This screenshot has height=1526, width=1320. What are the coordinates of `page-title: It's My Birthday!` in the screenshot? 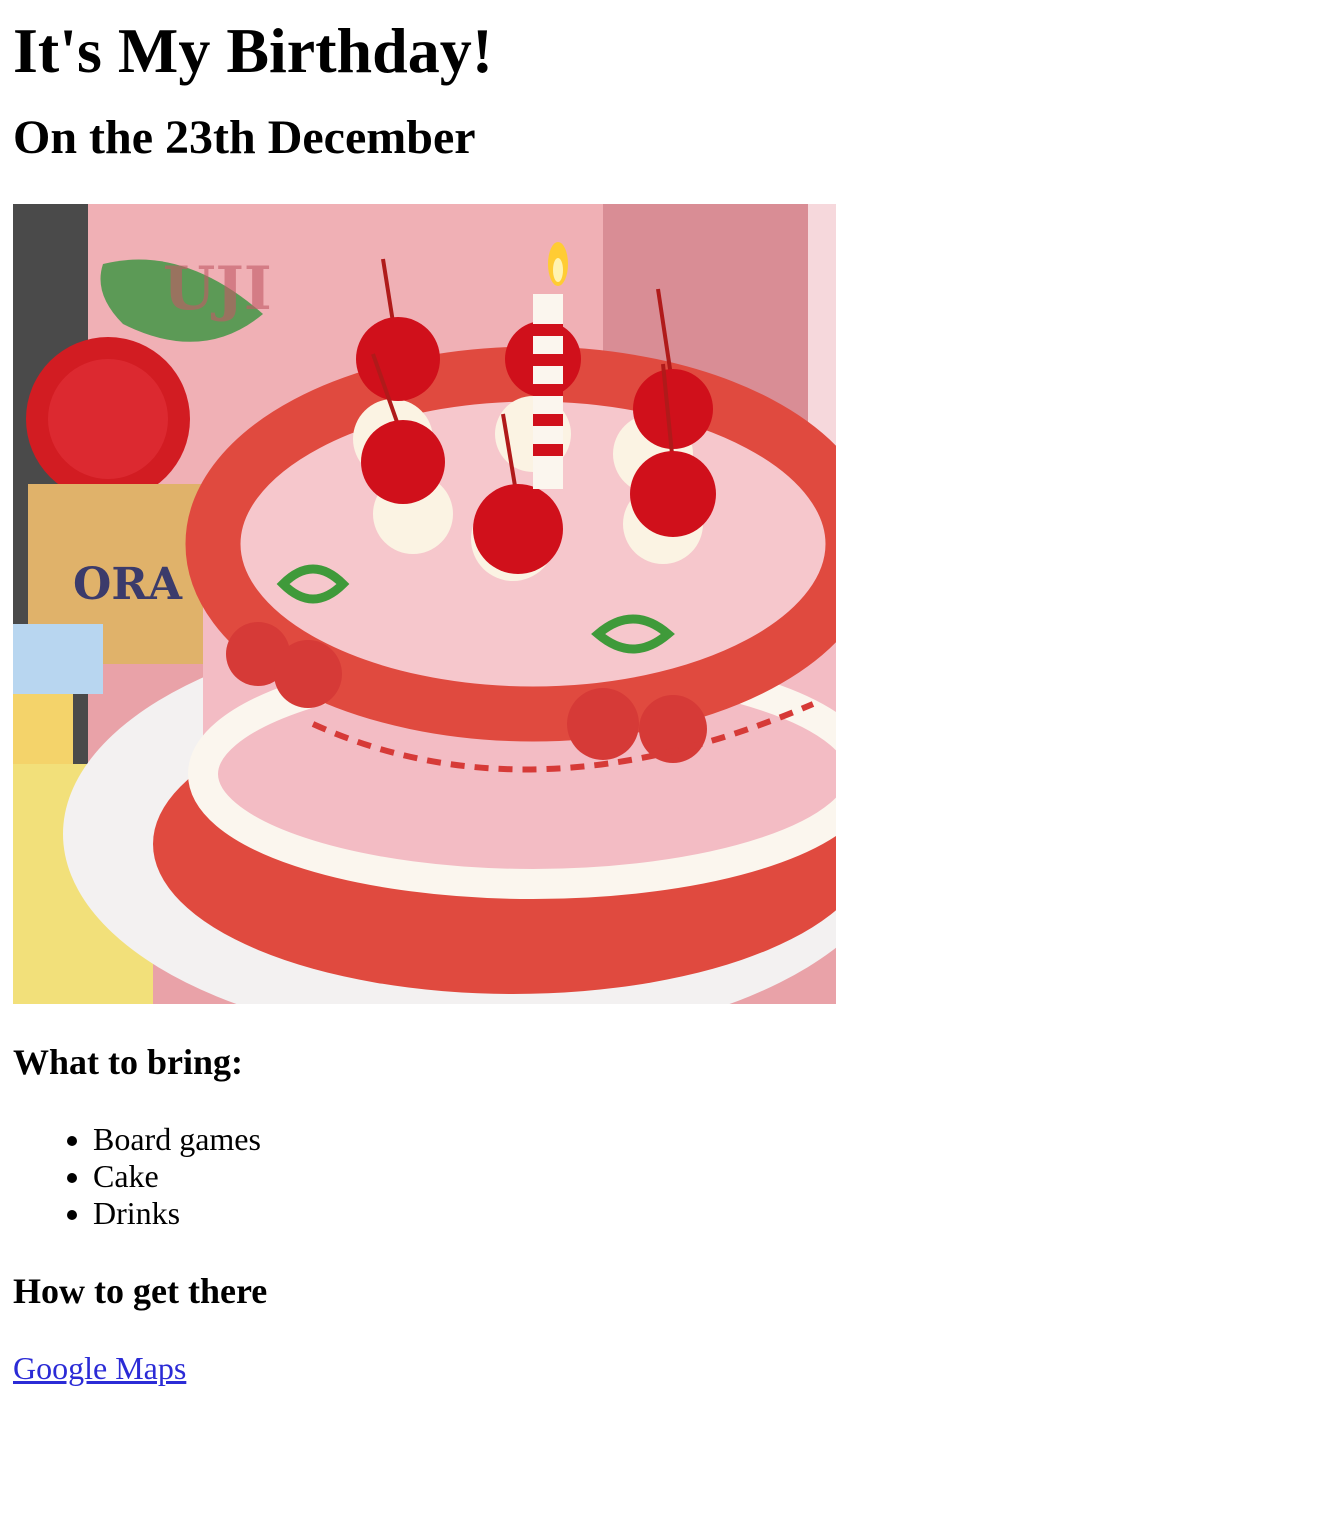 It's located at (253, 50).